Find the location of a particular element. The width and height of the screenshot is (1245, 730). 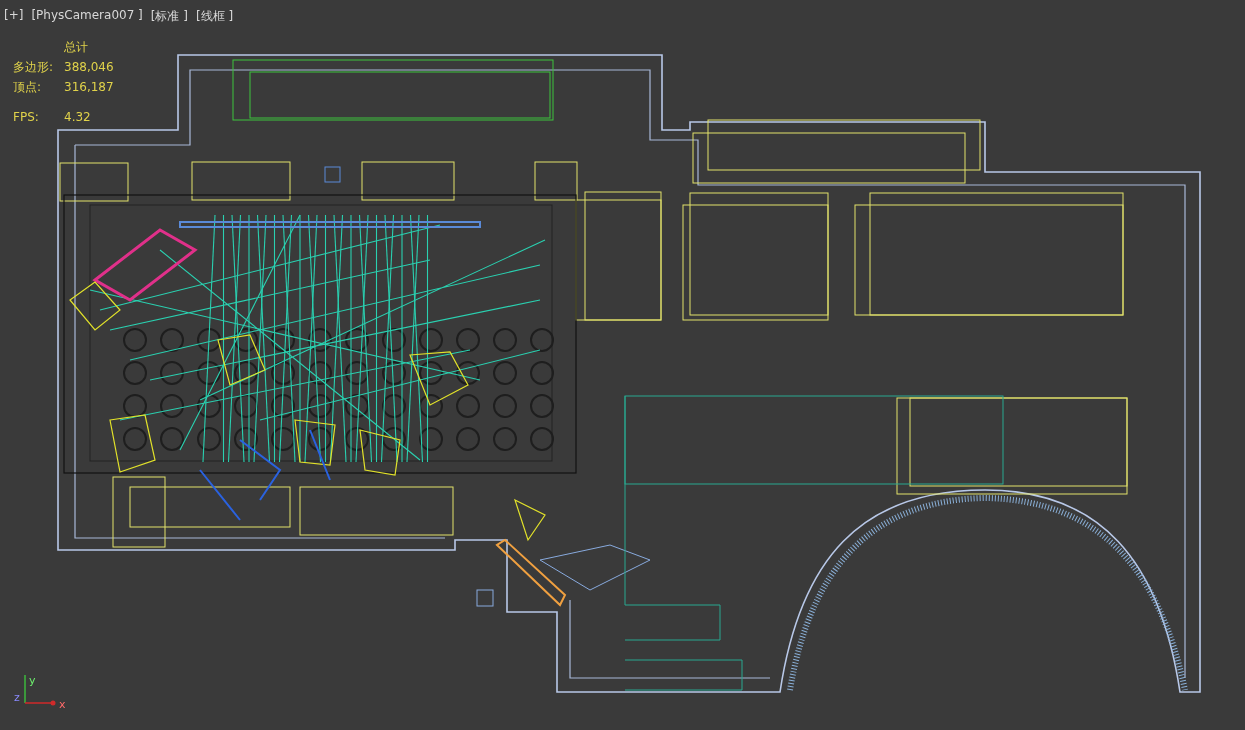

axis-label: x is located at coordinates (62, 704).